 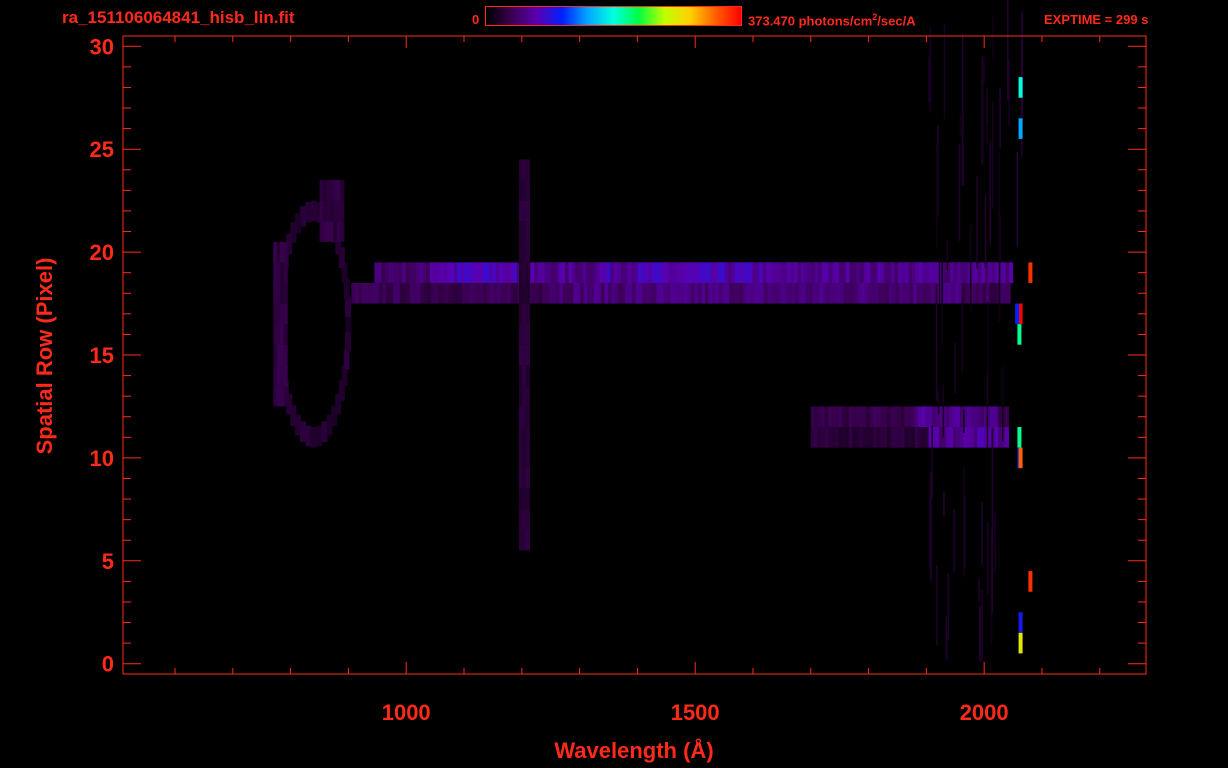 What do you see at coordinates (1096, 19) in the screenshot?
I see `exposure-time: EXPTIME = 299 s` at bounding box center [1096, 19].